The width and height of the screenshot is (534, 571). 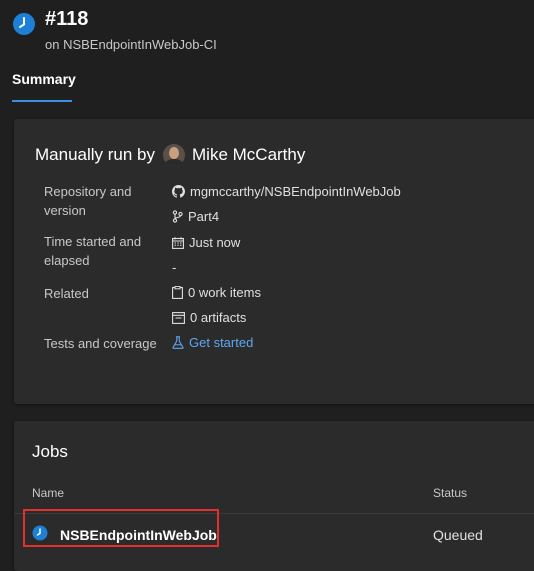 I want to click on tests-get-started: Get started, so click(x=212, y=342).